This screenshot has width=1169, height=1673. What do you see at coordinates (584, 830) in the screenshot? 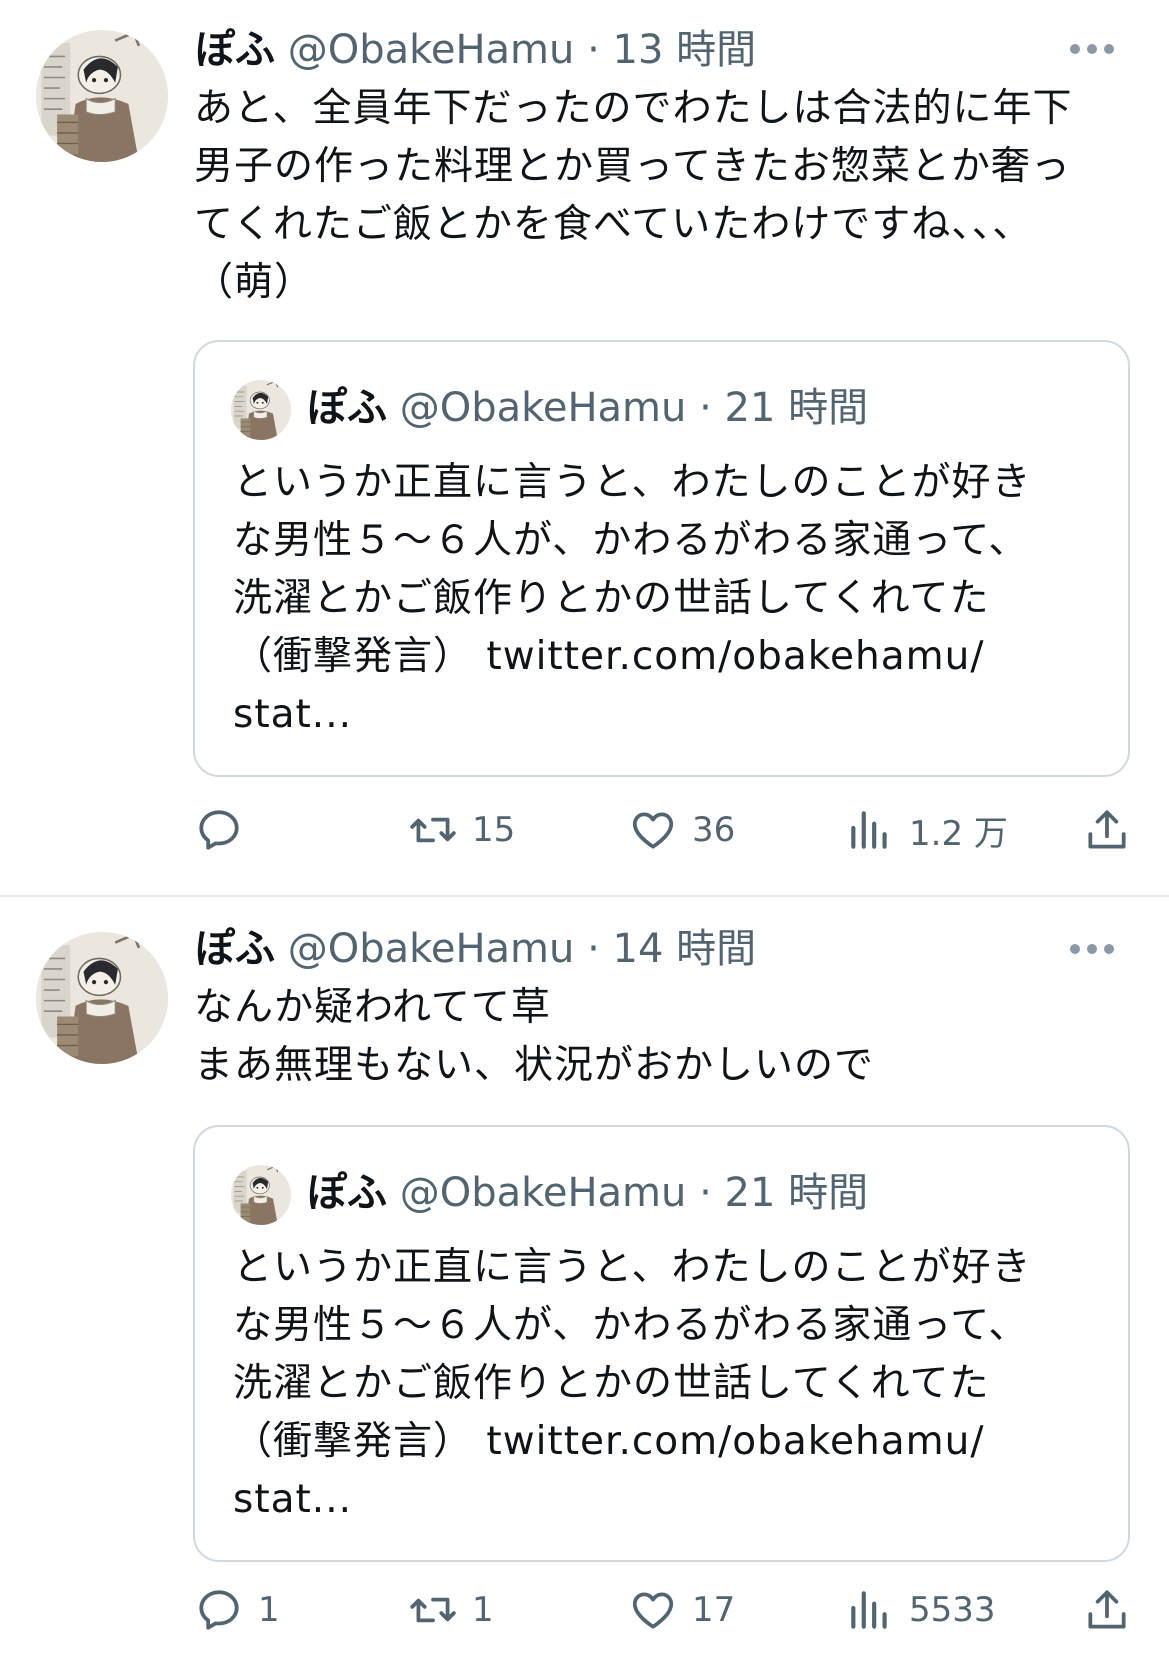
I see `action-bar: 15 36 1.2 万` at bounding box center [584, 830].